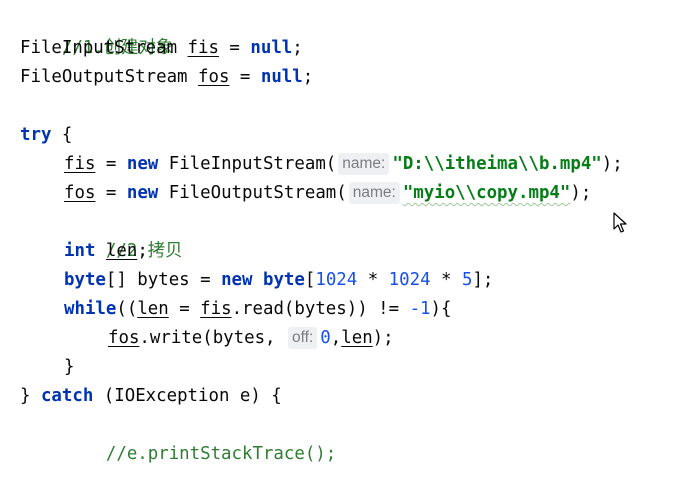 This screenshot has width=681, height=498. What do you see at coordinates (486, 193) in the screenshot?
I see `string-literal: "myio\\copy.mp4"` at bounding box center [486, 193].